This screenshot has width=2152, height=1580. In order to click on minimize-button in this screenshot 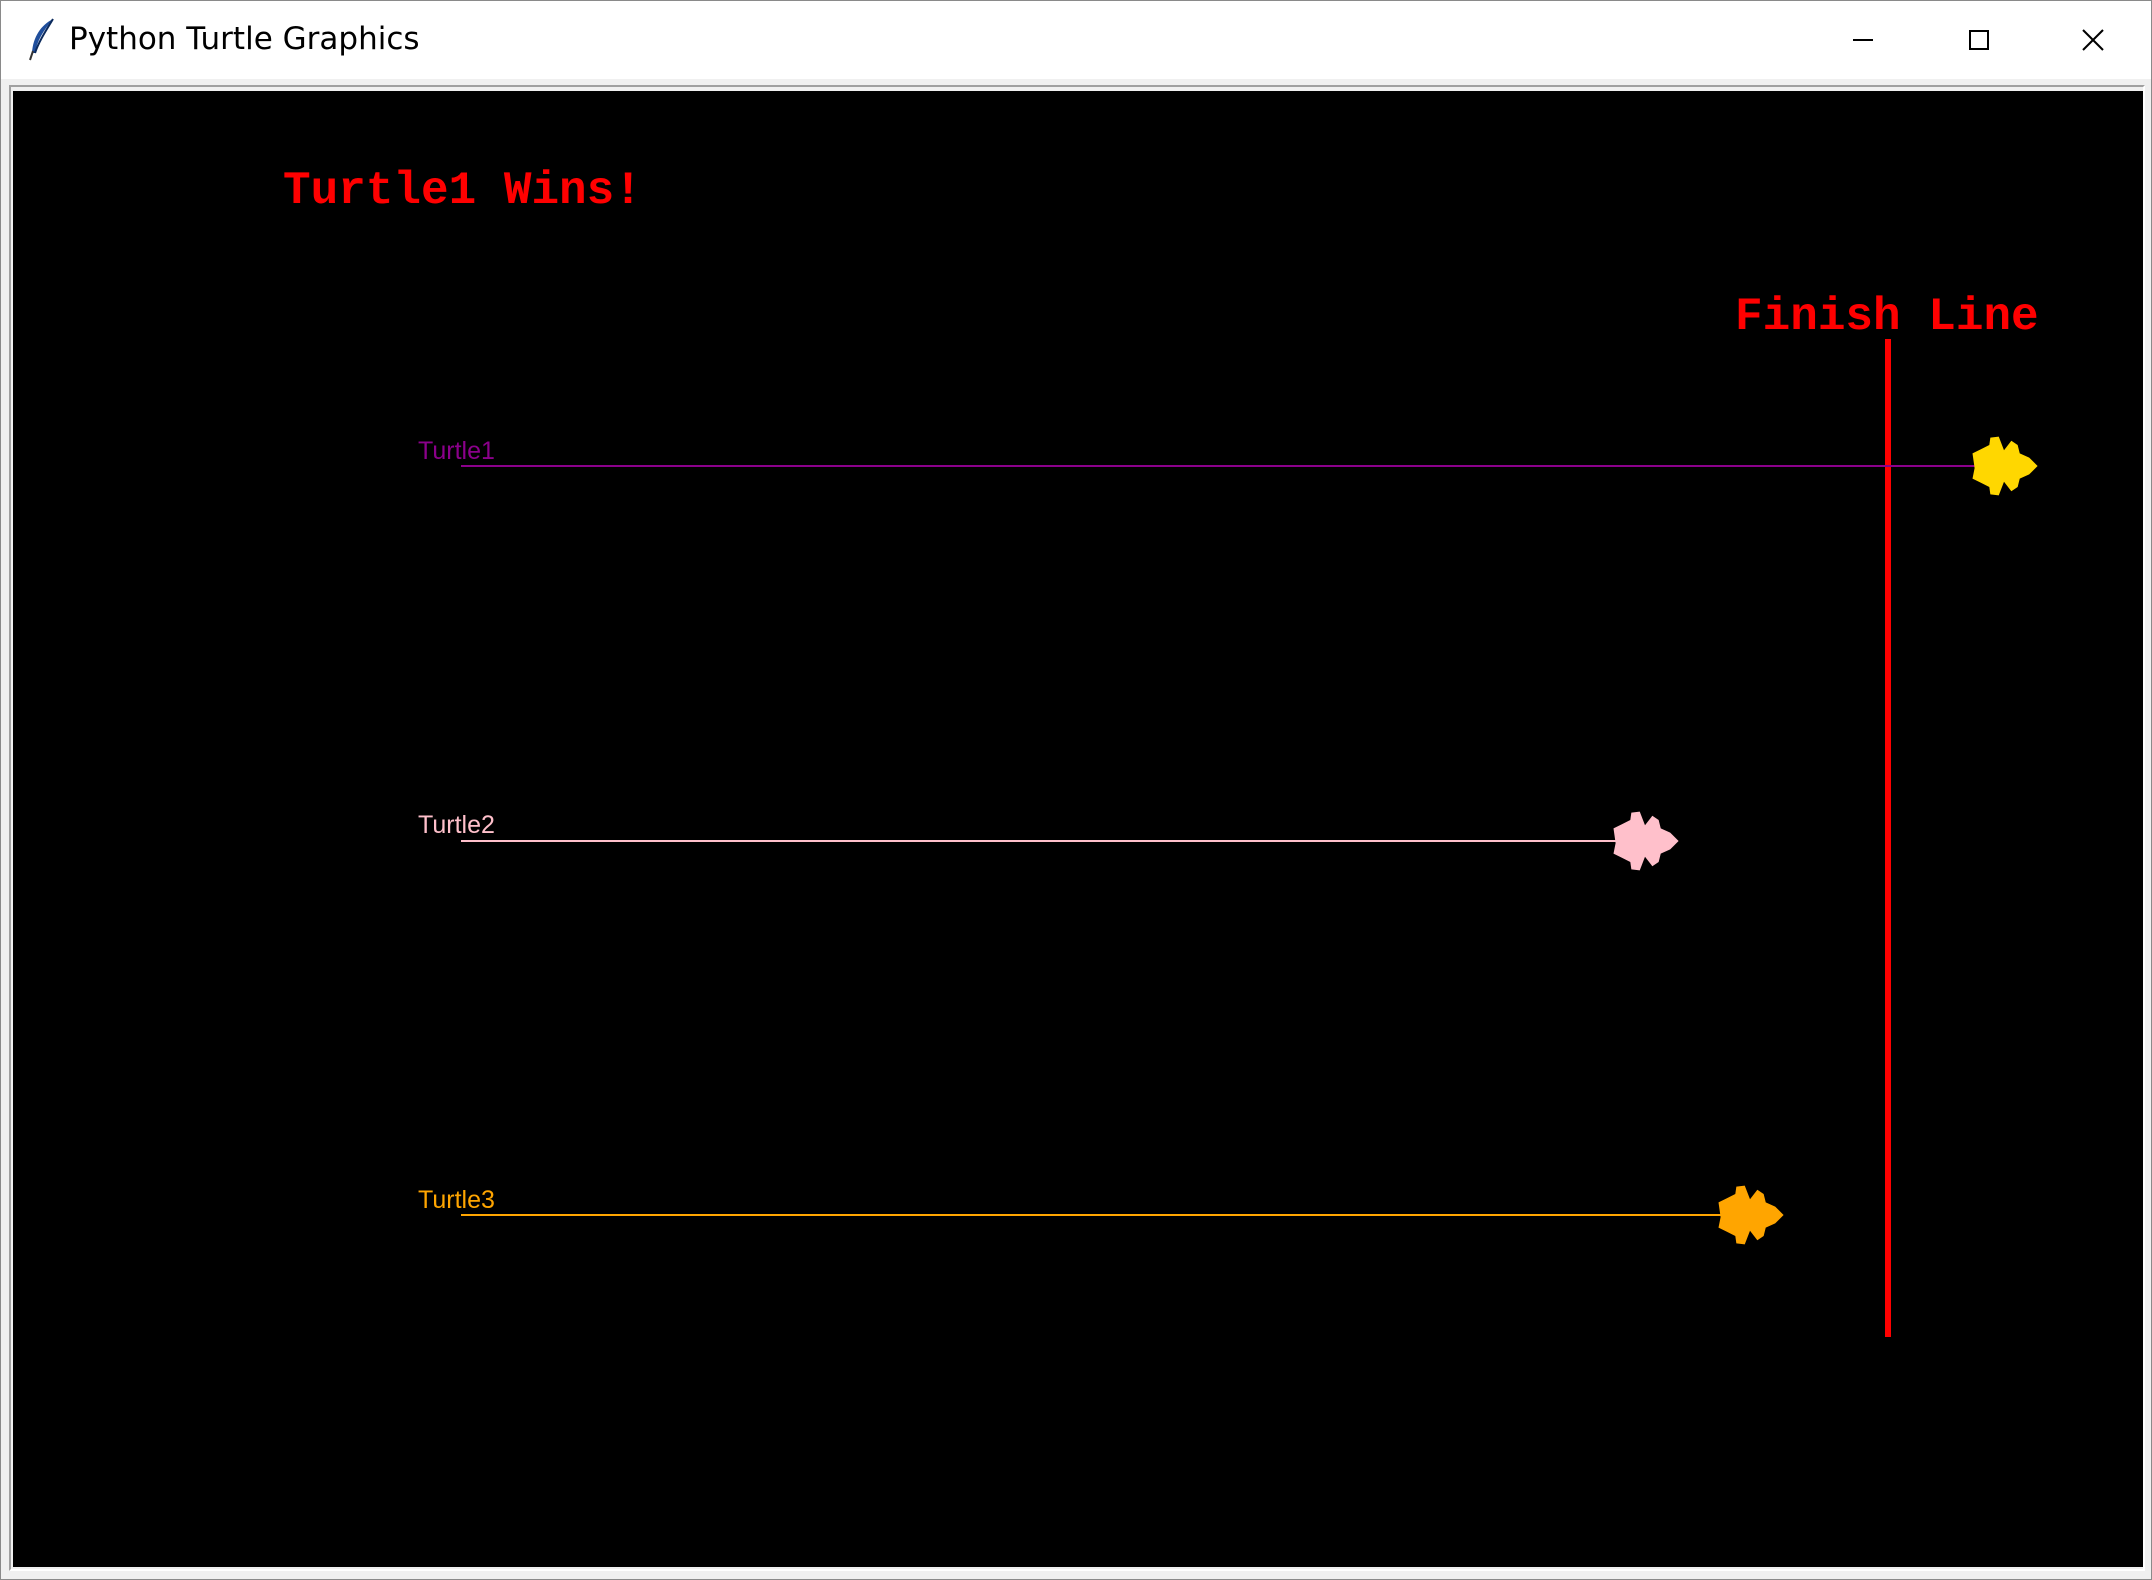, I will do `click(1863, 40)`.